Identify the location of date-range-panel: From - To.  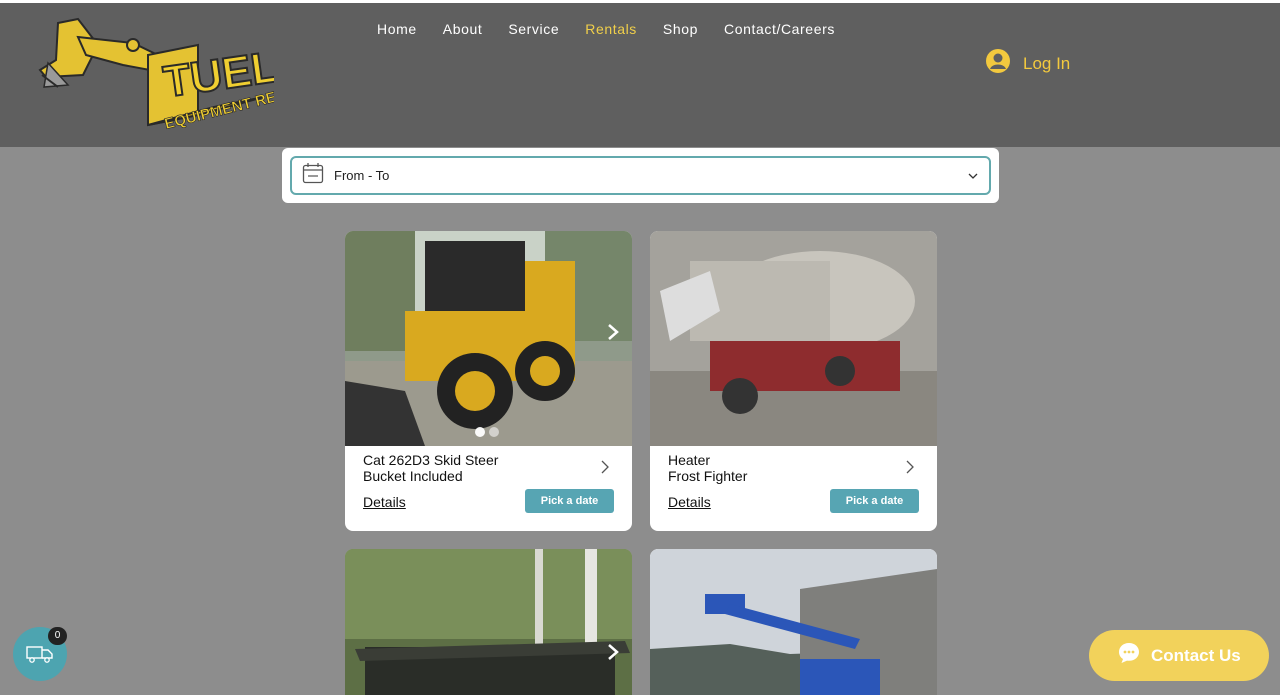
(640, 175).